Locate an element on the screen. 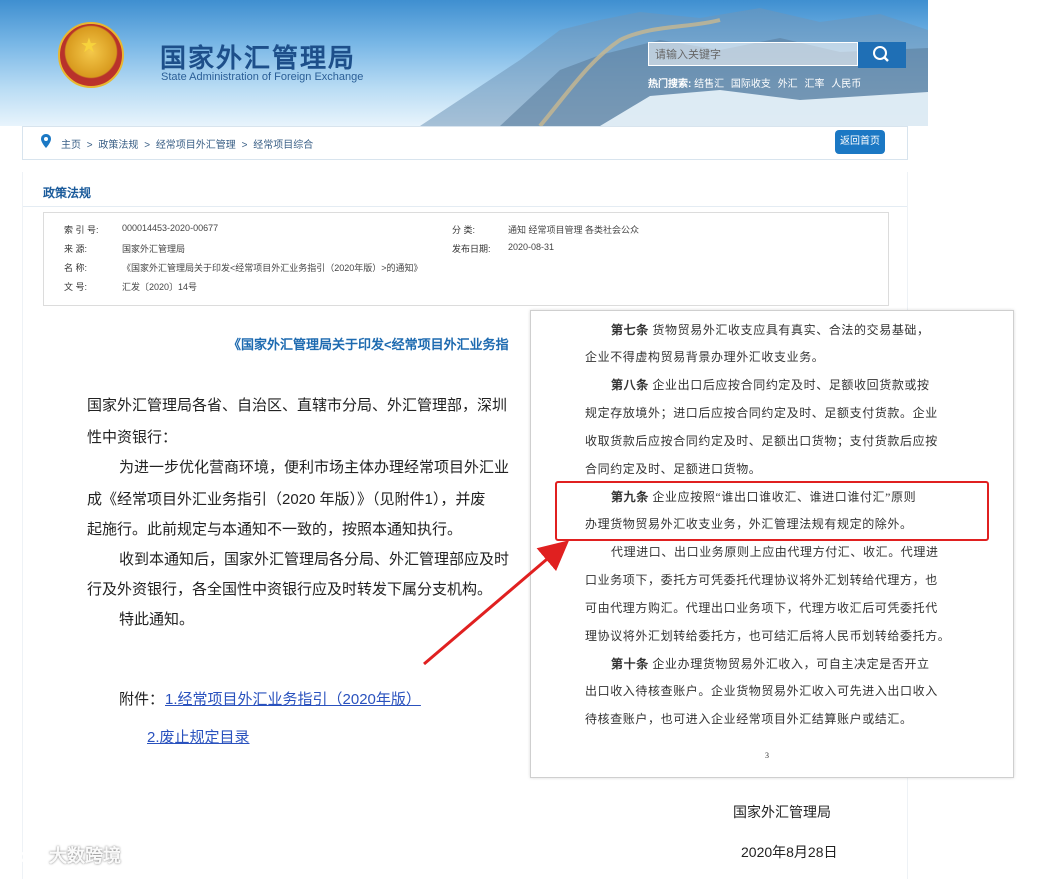 The image size is (1041, 879). national-emblem-logo: ★ is located at coordinates (91, 55).